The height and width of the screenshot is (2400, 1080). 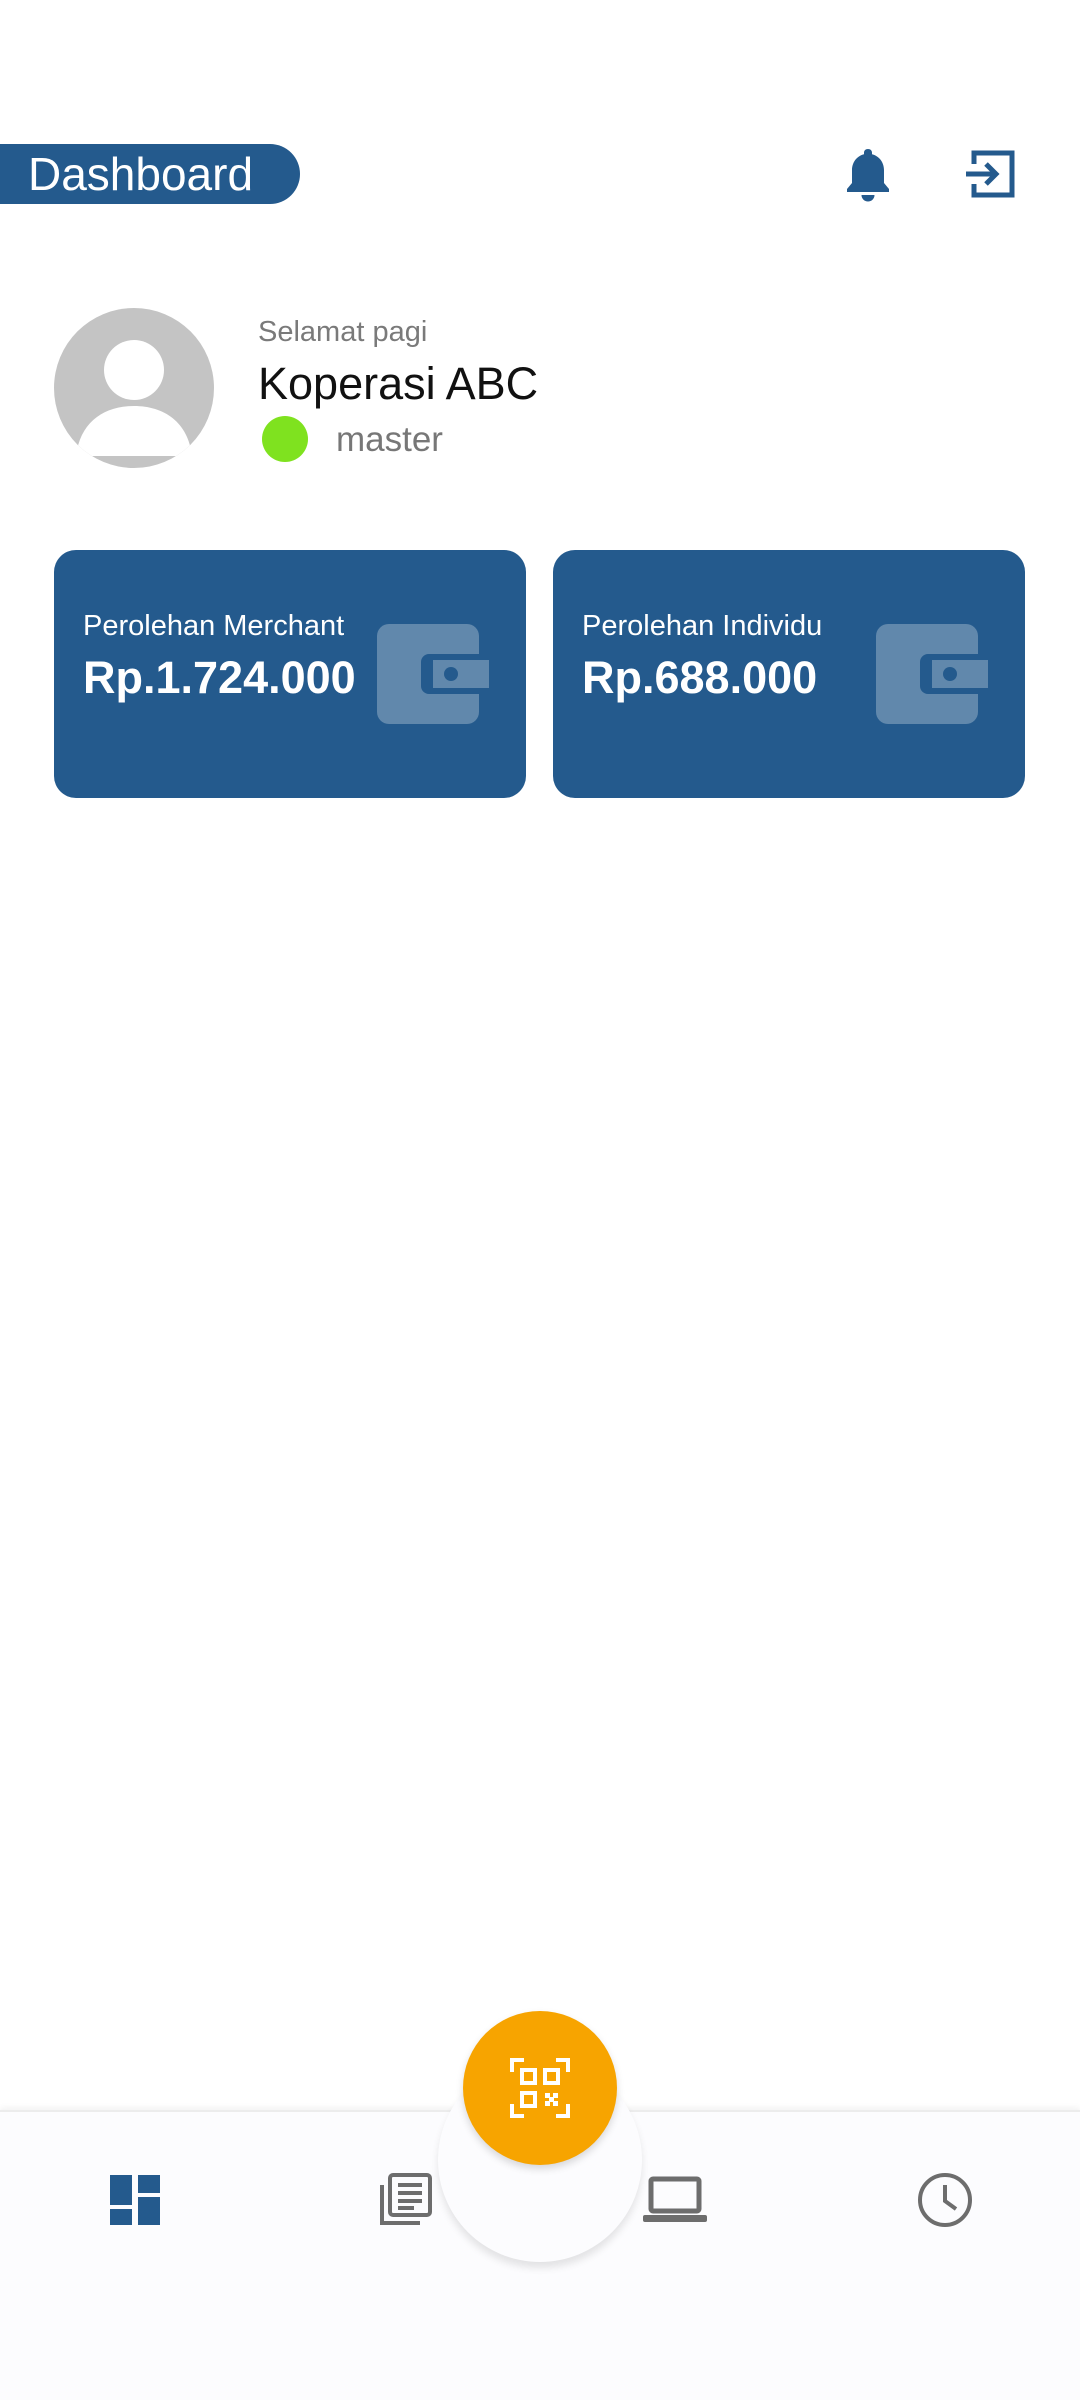 What do you see at coordinates (702, 626) in the screenshot?
I see `card-label: Perolehan Individu` at bounding box center [702, 626].